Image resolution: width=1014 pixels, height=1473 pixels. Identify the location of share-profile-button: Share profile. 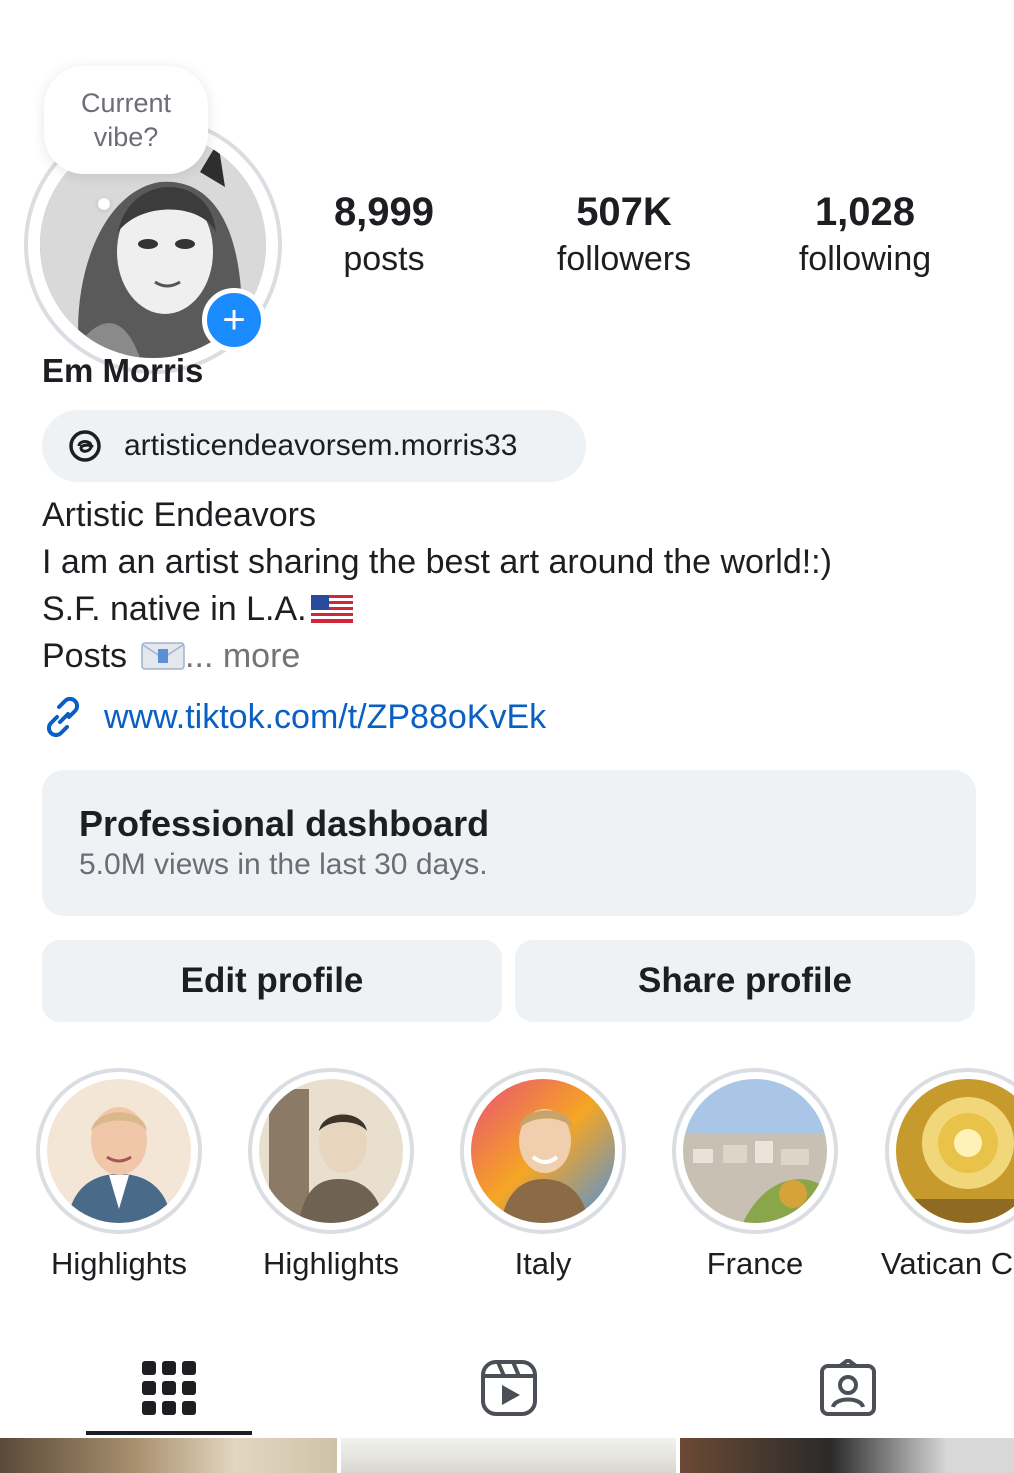
(745, 981).